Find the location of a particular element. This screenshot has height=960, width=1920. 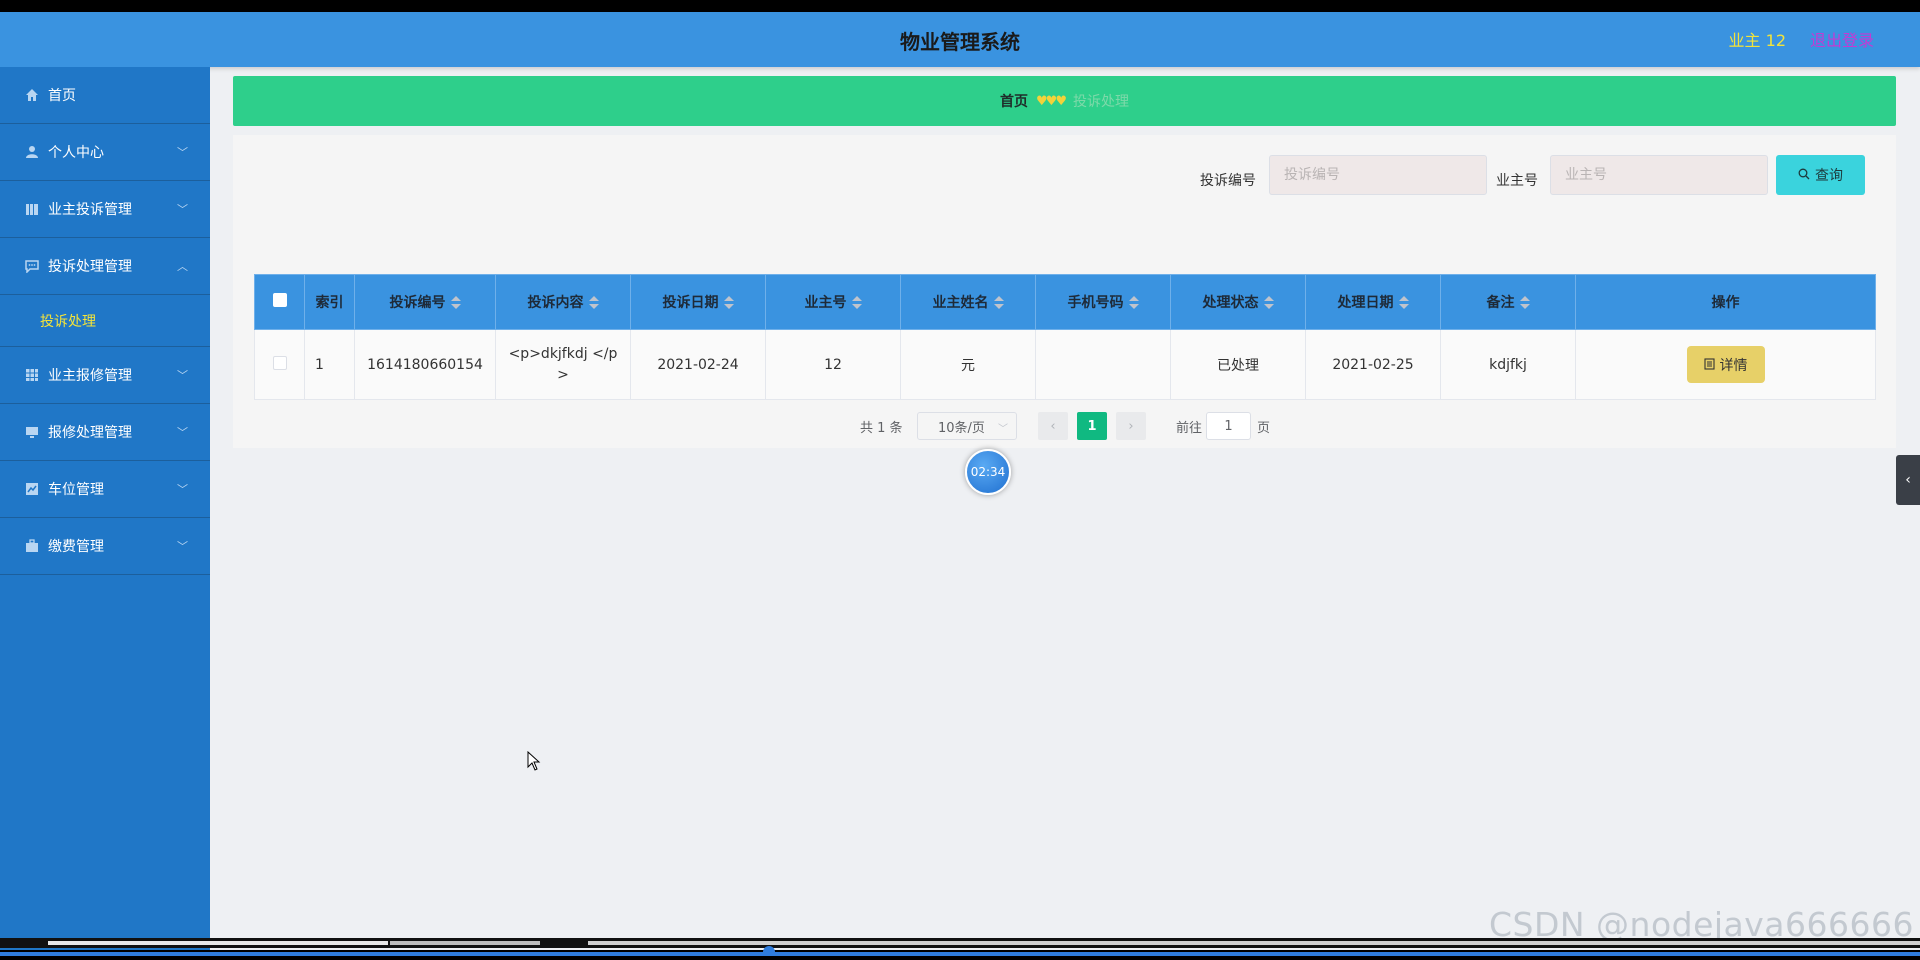

sidebar-item-complaint-handling: 投诉处理管理 ︿ is located at coordinates (105, 266).